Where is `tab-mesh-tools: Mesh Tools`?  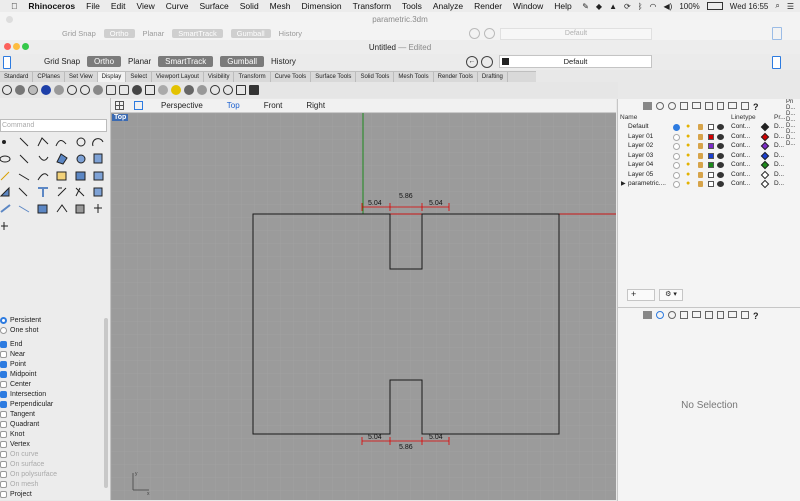
tab-mesh-tools: Mesh Tools is located at coordinates (414, 77).